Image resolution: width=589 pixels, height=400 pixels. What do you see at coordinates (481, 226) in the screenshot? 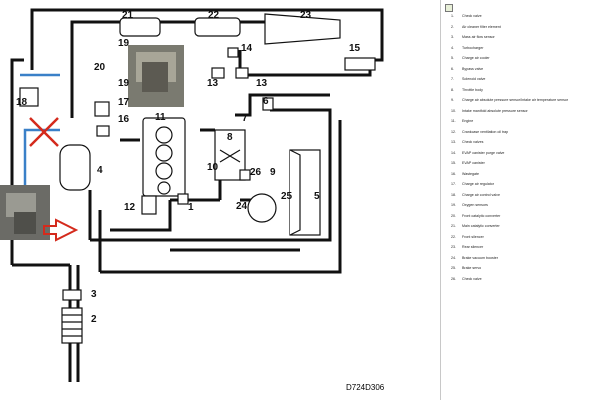
I see `legend-label: Main catalytic converter` at bounding box center [481, 226].